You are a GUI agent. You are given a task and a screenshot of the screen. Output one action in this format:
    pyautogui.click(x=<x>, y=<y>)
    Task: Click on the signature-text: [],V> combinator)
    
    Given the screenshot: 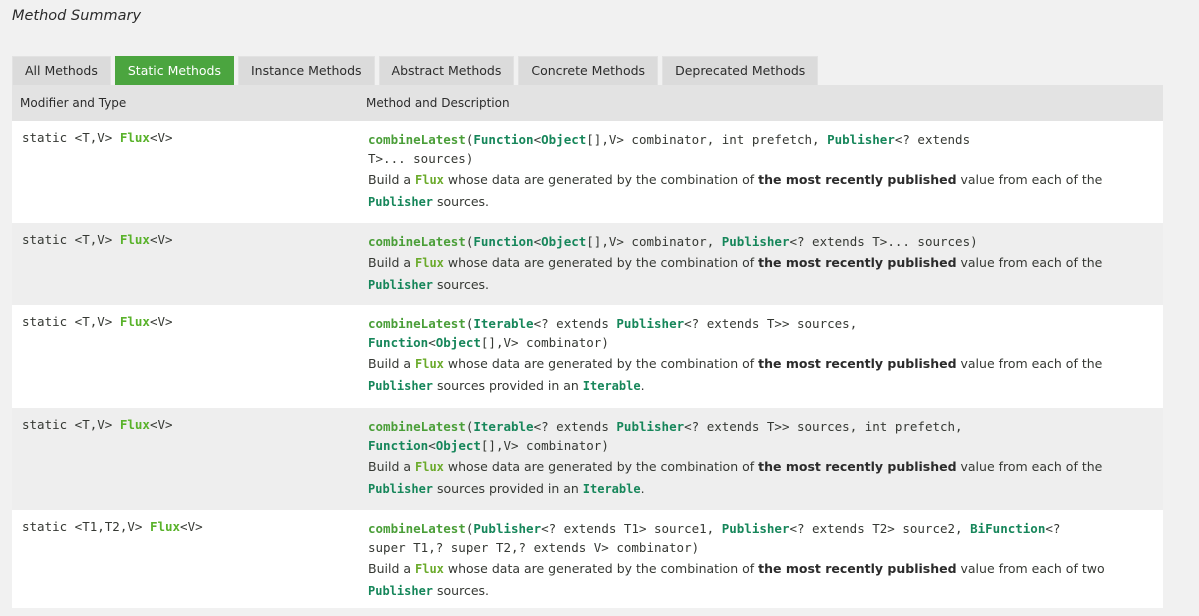 What is the action you would take?
    pyautogui.click(x=544, y=342)
    